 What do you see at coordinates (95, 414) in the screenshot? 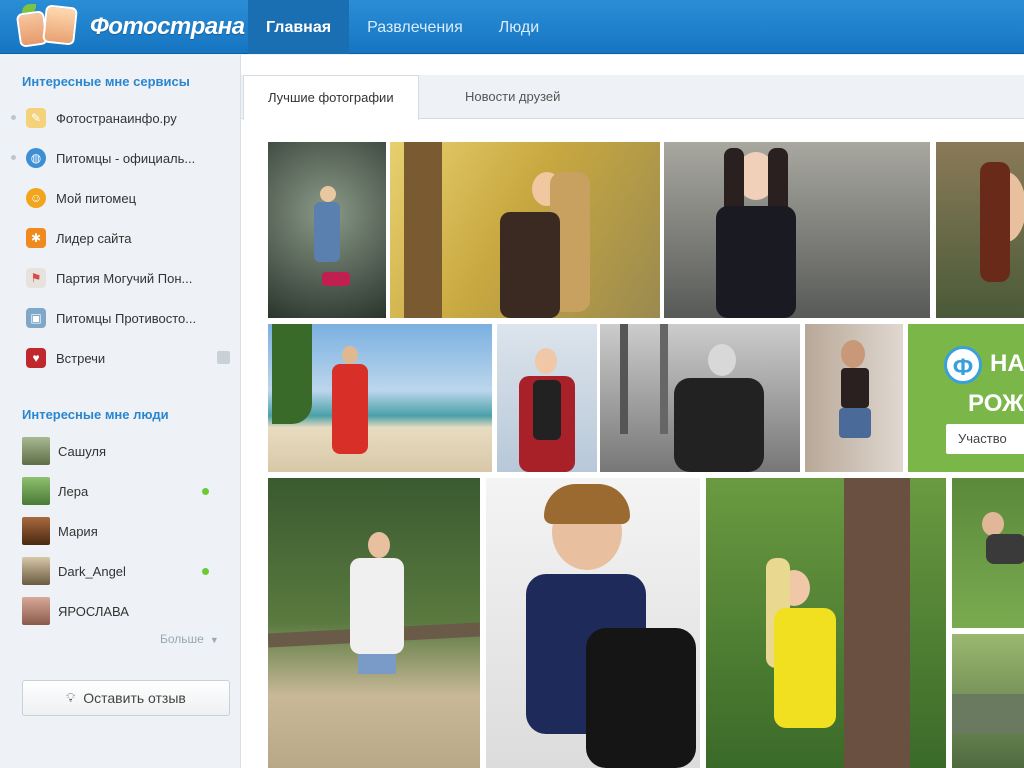
I see `people-heading: Интересные мне люди` at bounding box center [95, 414].